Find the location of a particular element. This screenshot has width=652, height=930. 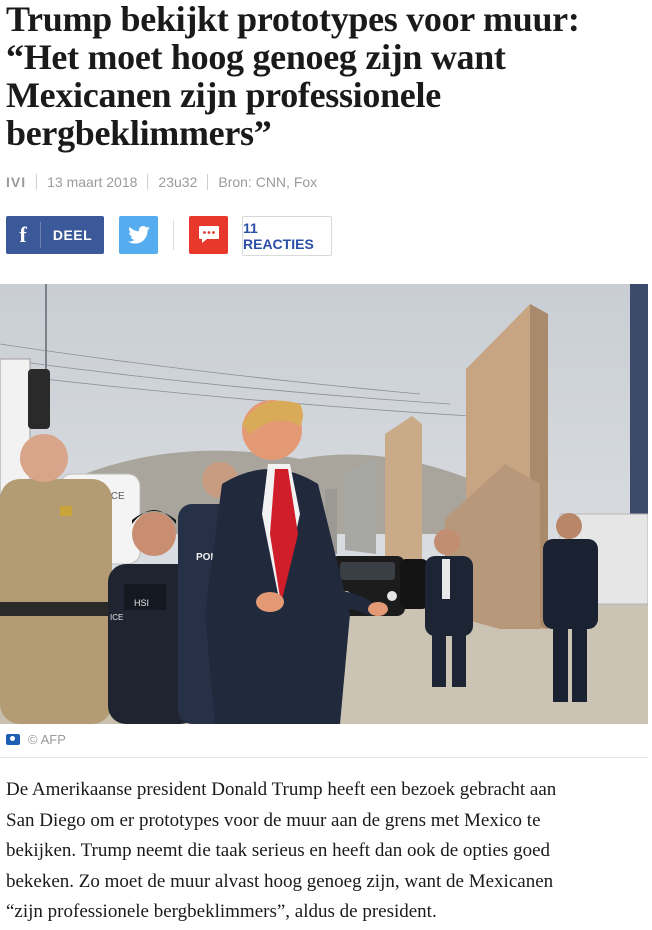

hsi-badge: HSI is located at coordinates (141, 603).